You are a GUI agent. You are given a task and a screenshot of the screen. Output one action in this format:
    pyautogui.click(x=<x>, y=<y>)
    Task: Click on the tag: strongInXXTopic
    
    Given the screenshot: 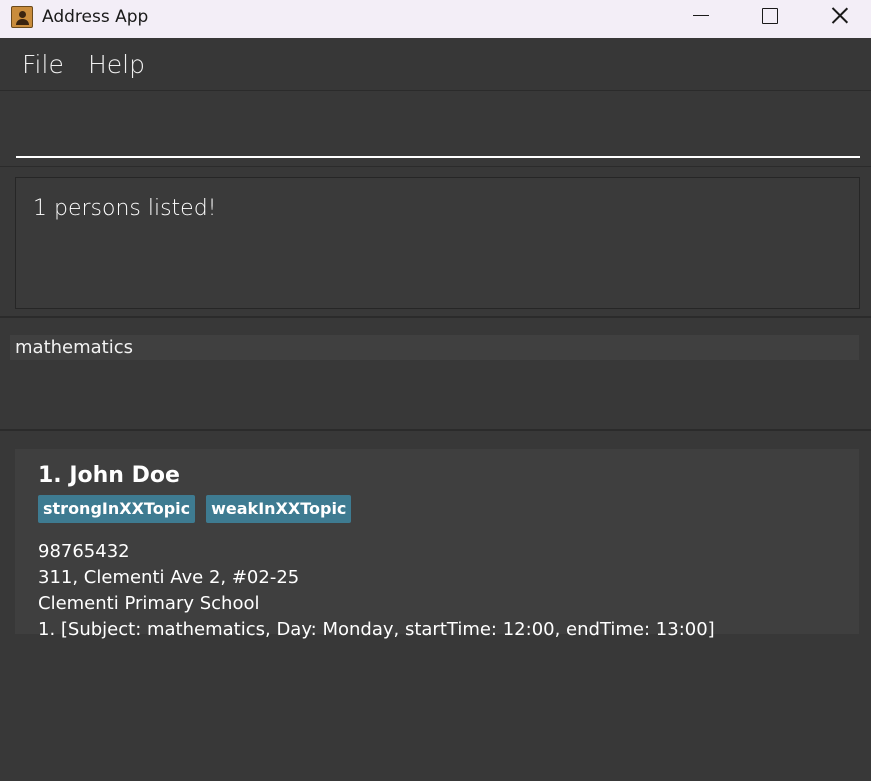 What is the action you would take?
    pyautogui.click(x=117, y=509)
    